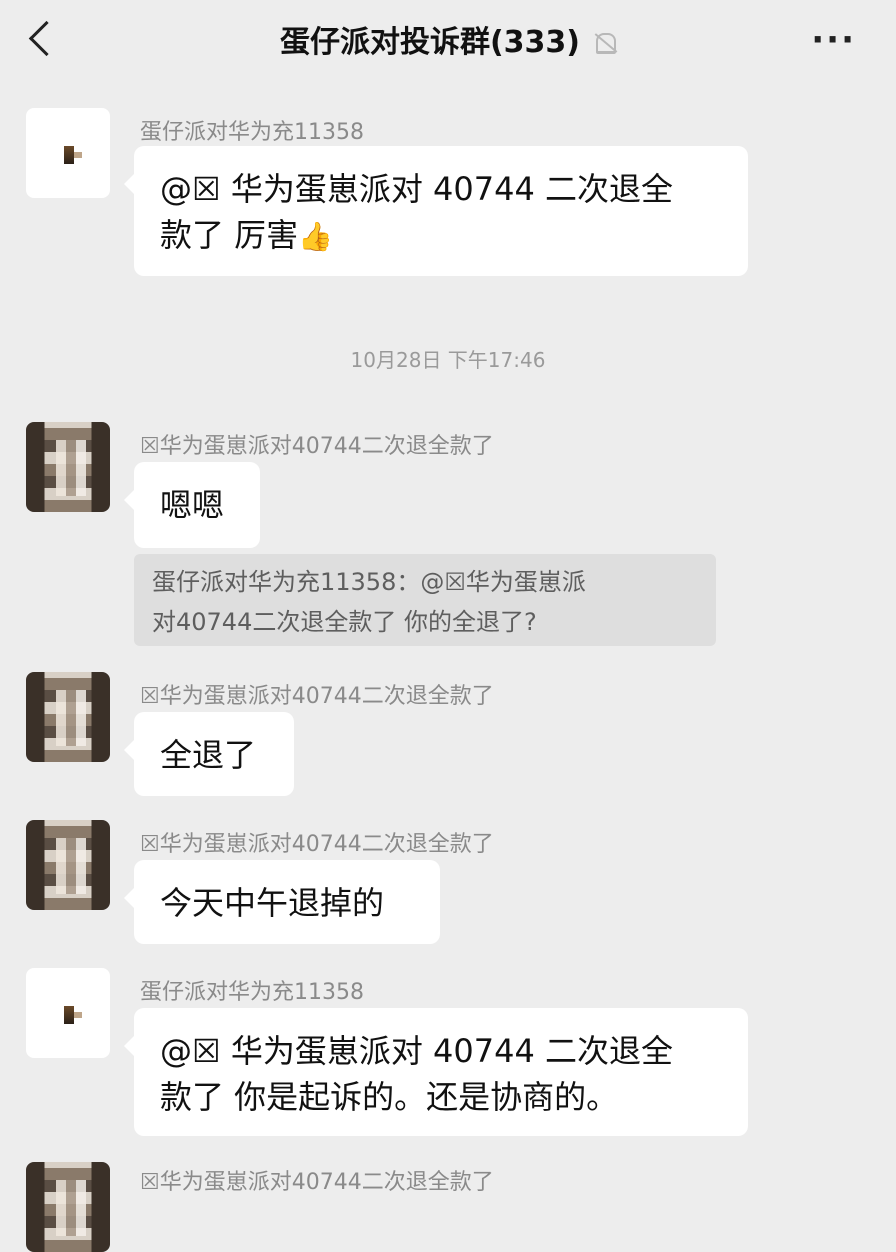 This screenshot has width=896, height=1252. I want to click on quoted-message: 蛋仔派对华为充11358：@☒华为蛋崽派 对40744二次退全款了 你的全退了?, so click(425, 600).